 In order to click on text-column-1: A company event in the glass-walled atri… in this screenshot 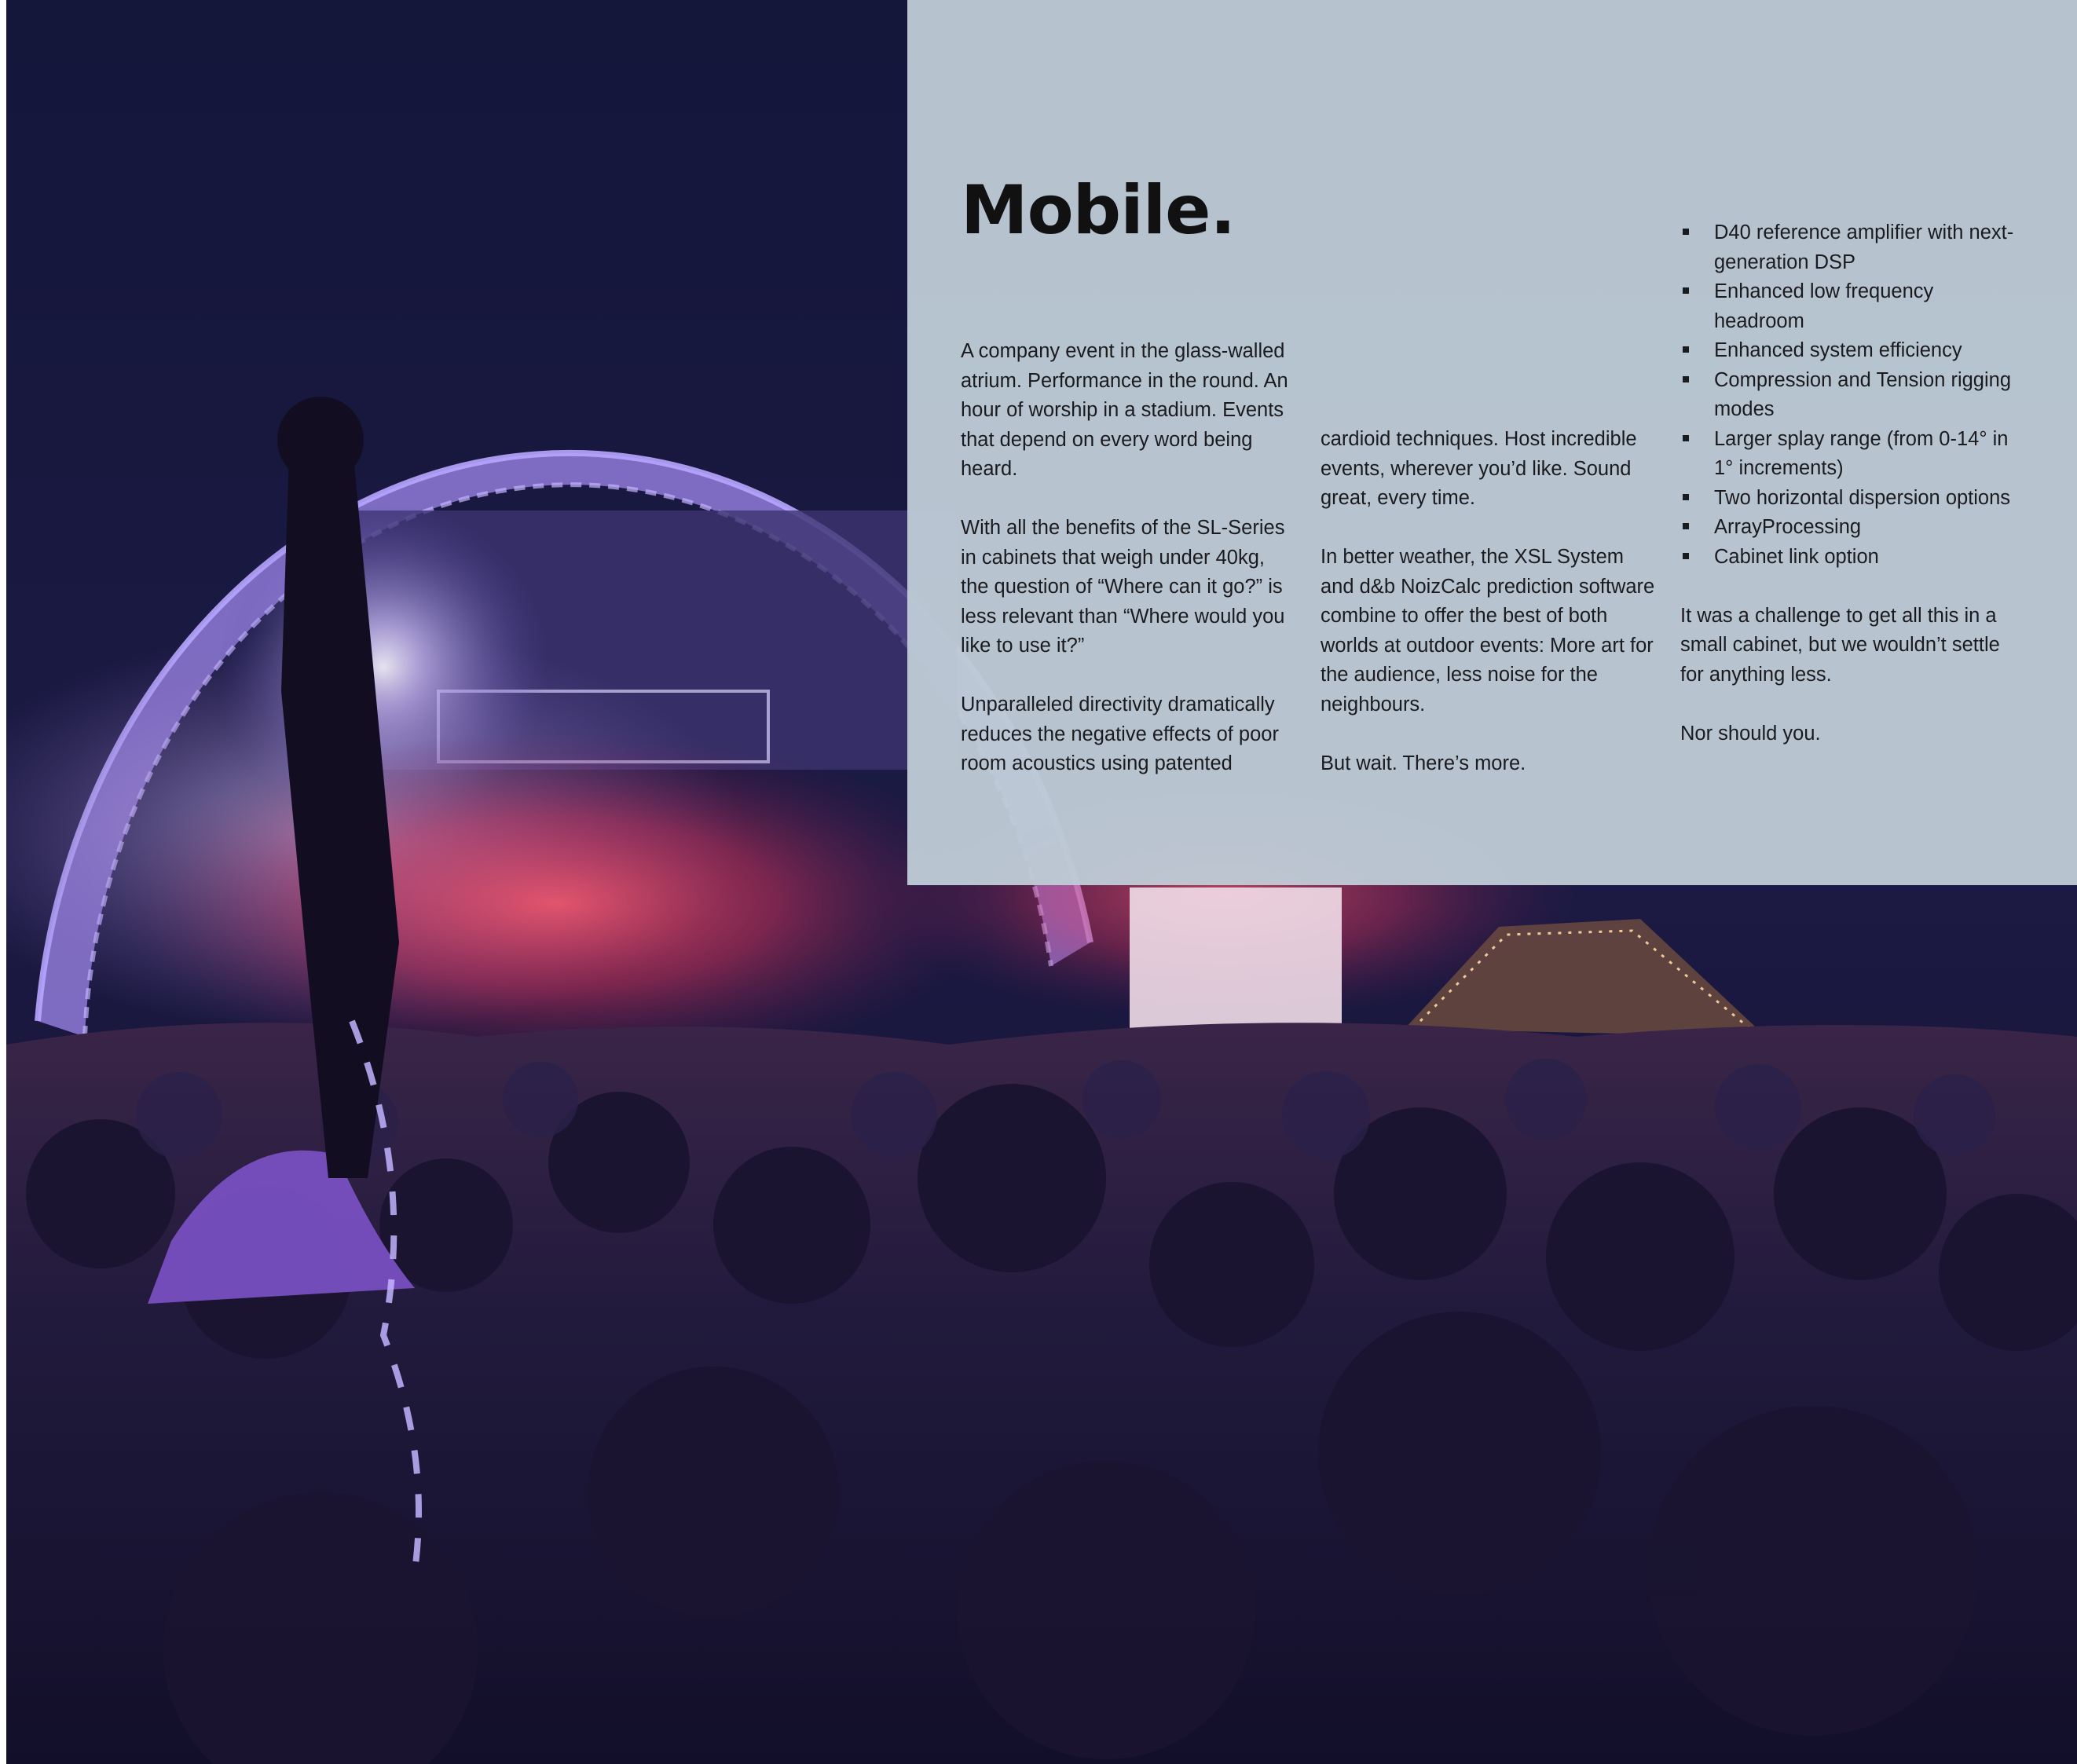, I will do `click(1126, 573)`.